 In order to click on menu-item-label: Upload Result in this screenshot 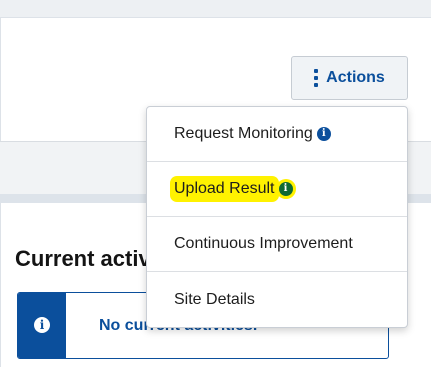, I will do `click(224, 189)`.